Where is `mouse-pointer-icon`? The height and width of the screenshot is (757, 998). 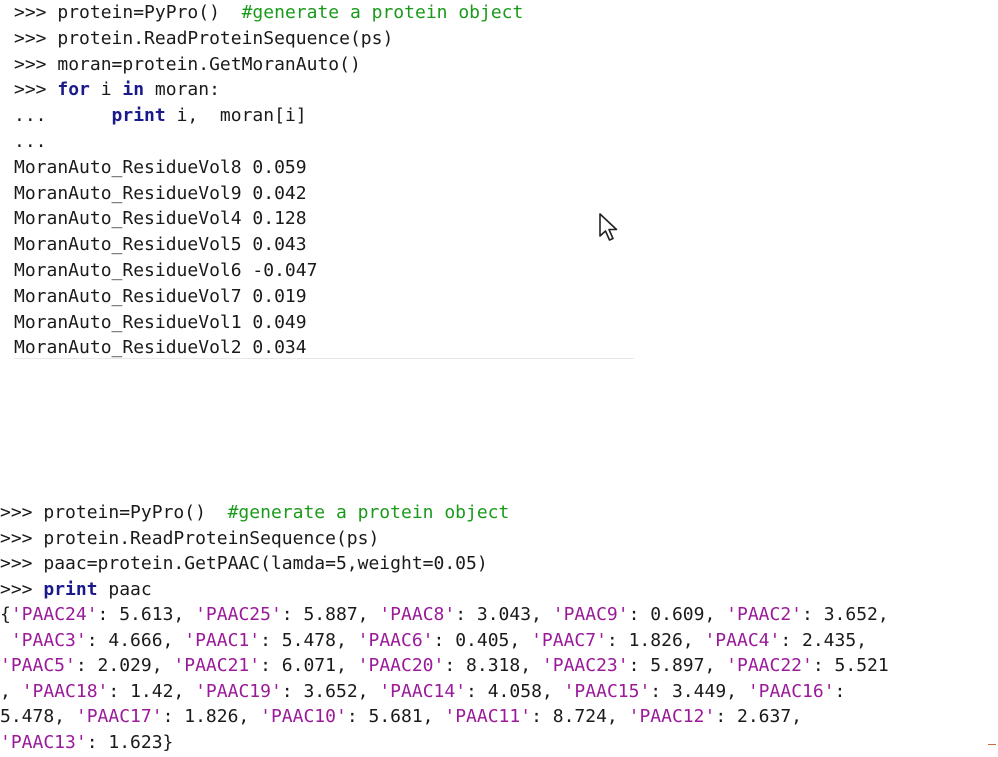
mouse-pointer-icon is located at coordinates (608, 227).